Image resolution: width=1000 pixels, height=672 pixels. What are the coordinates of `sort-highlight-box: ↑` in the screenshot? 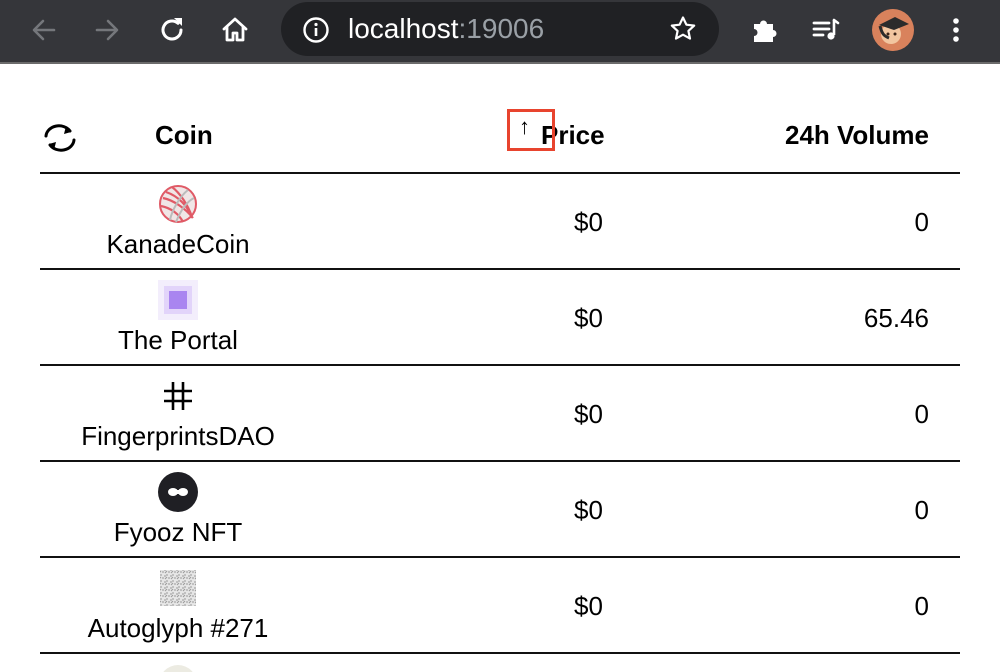 It's located at (531, 130).